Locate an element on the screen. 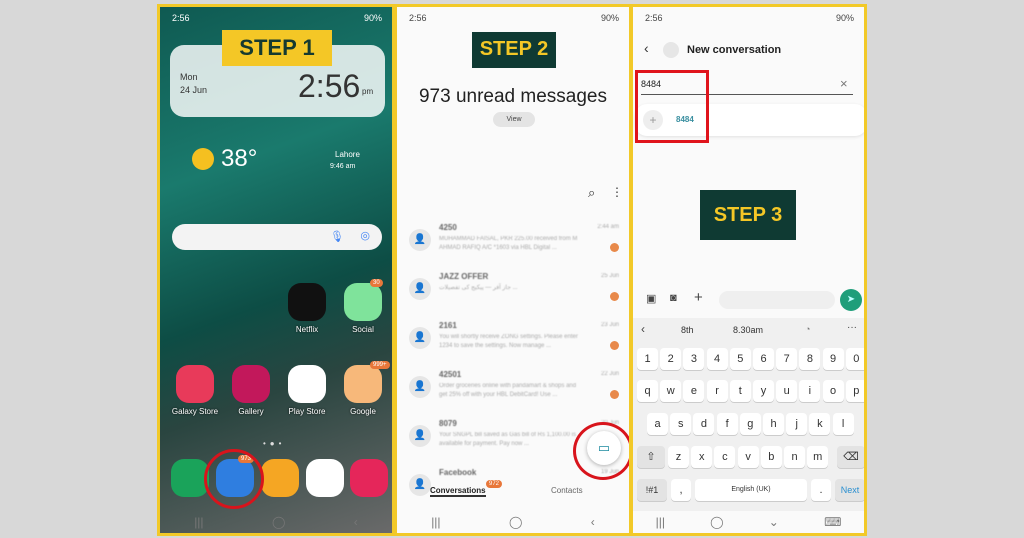 The image size is (1024, 538). key-k: k is located at coordinates (820, 424).